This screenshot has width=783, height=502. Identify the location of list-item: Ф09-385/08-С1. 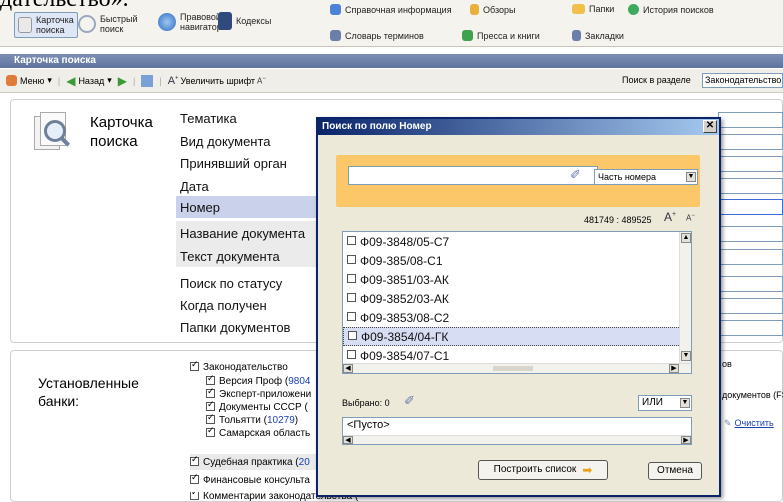
(517, 260).